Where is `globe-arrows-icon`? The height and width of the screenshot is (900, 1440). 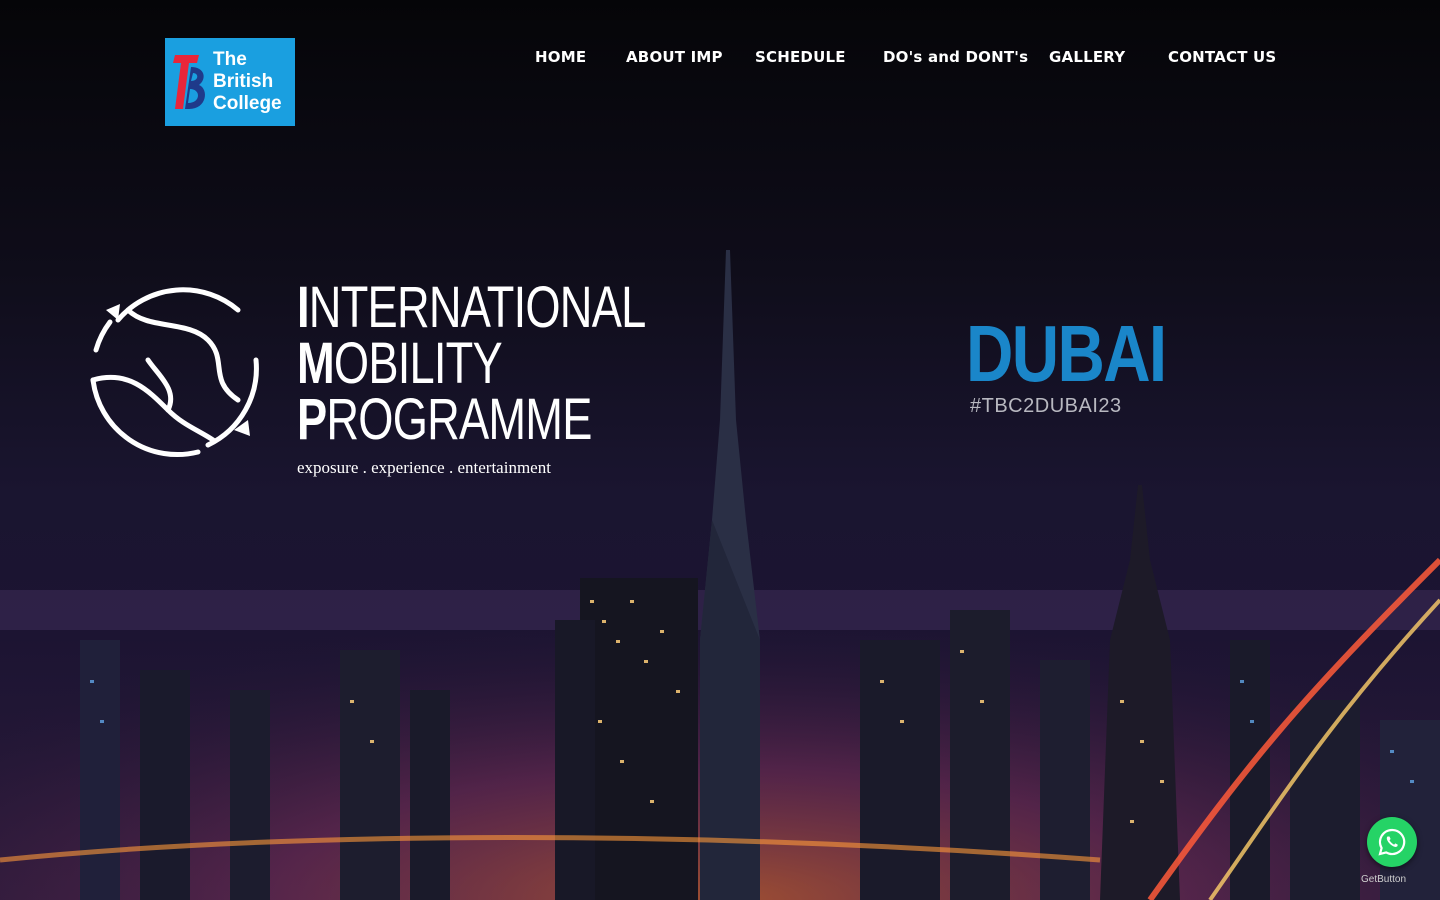 globe-arrows-icon is located at coordinates (174, 372).